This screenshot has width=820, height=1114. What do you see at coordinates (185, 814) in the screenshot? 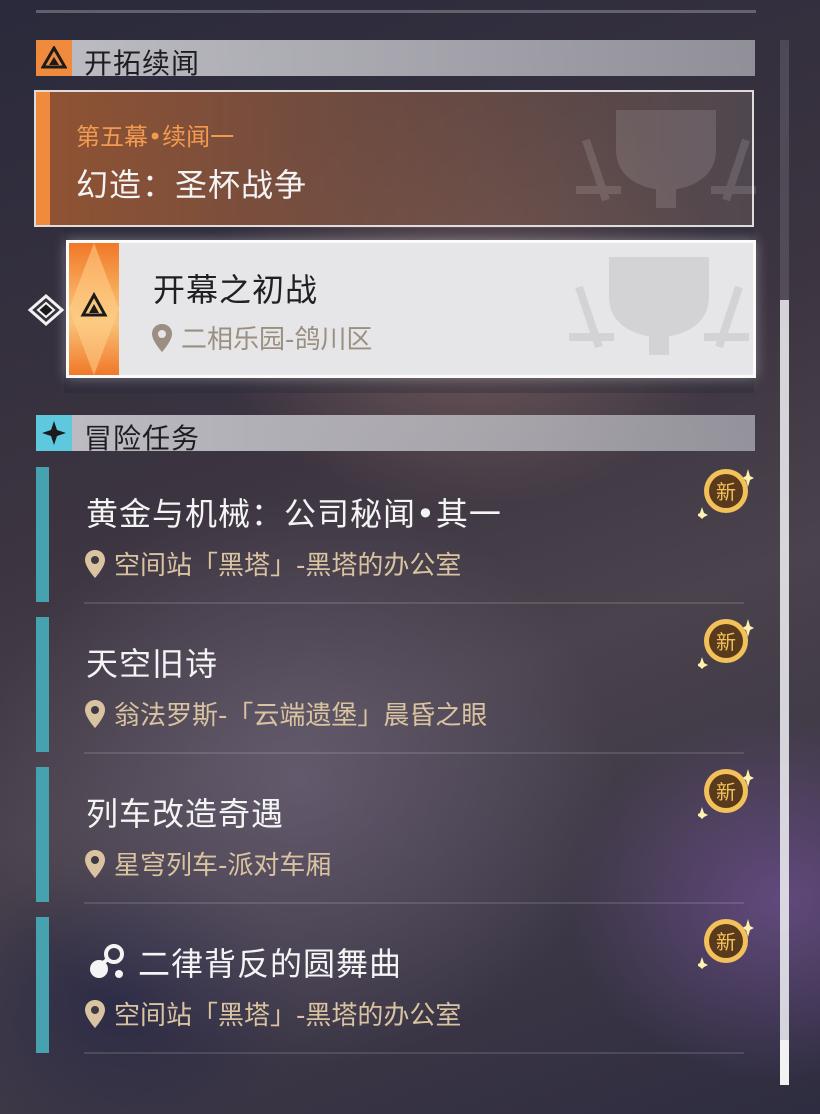
I see `quest-name: 列车改造奇遇` at bounding box center [185, 814].